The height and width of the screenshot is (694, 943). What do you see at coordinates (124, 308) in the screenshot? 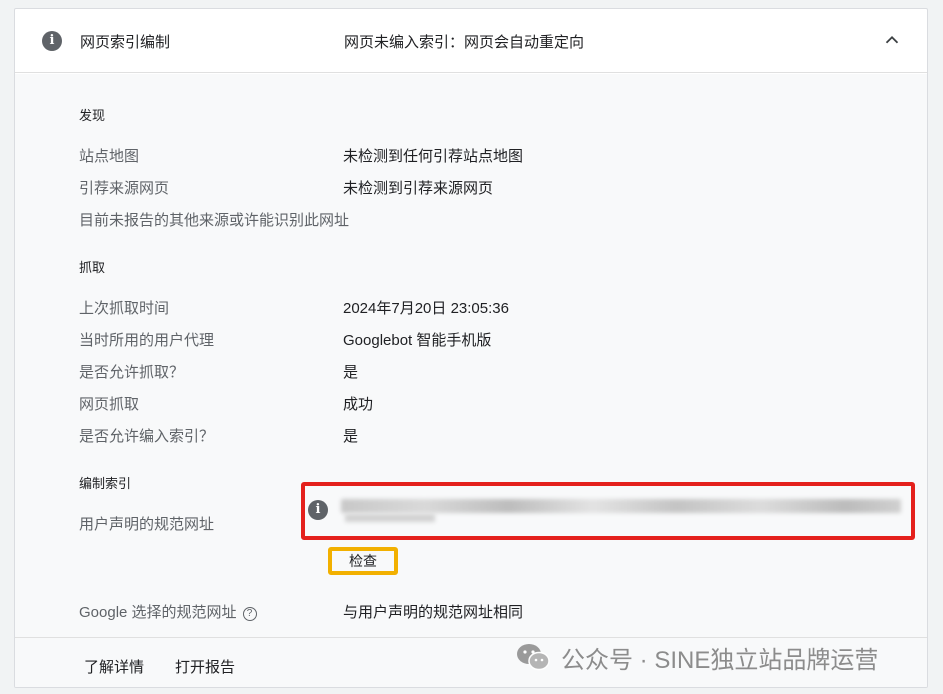
I see `row-label-last-crawl: 上次抓取时间` at bounding box center [124, 308].